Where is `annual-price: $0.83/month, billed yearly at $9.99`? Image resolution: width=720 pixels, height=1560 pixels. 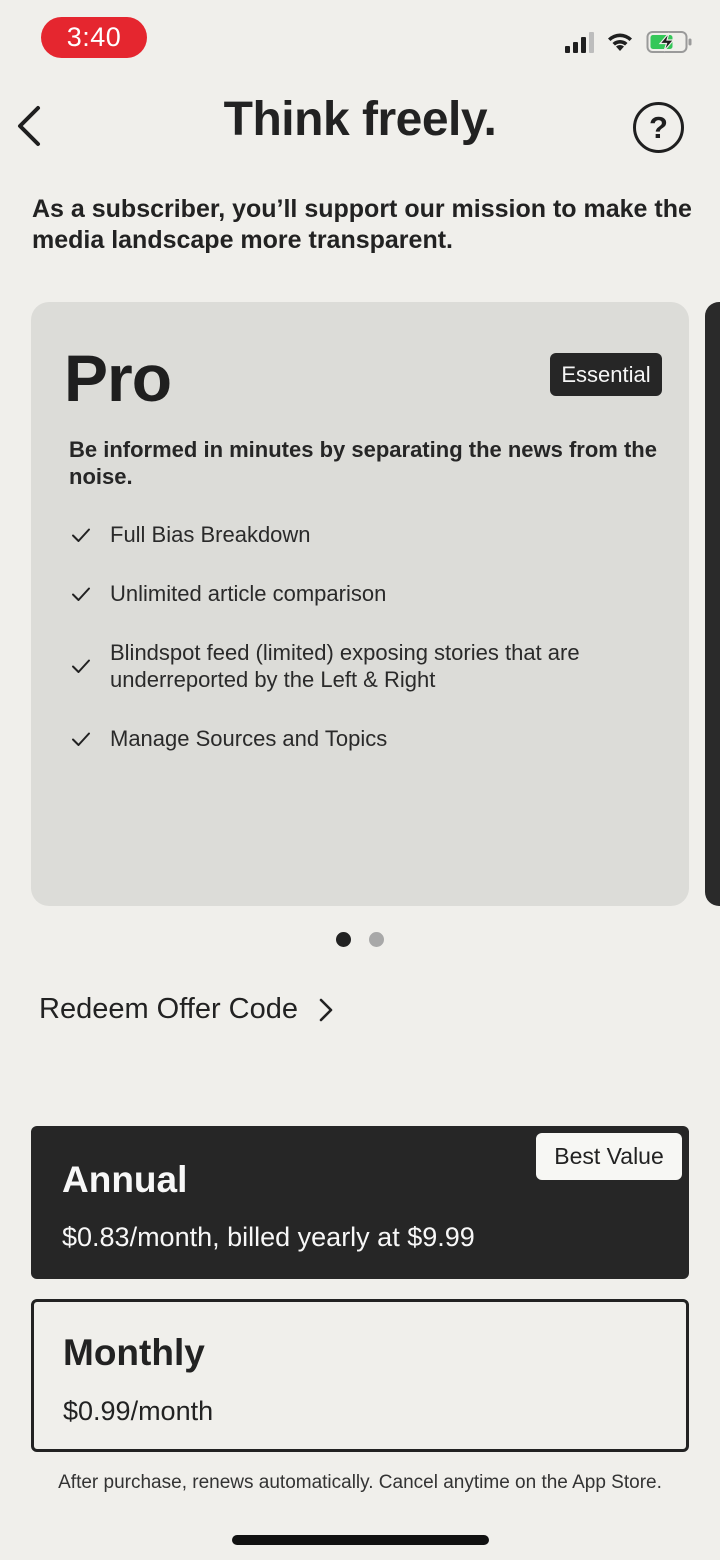
annual-price: $0.83/month, billed yearly at $9.99 is located at coordinates (268, 1237).